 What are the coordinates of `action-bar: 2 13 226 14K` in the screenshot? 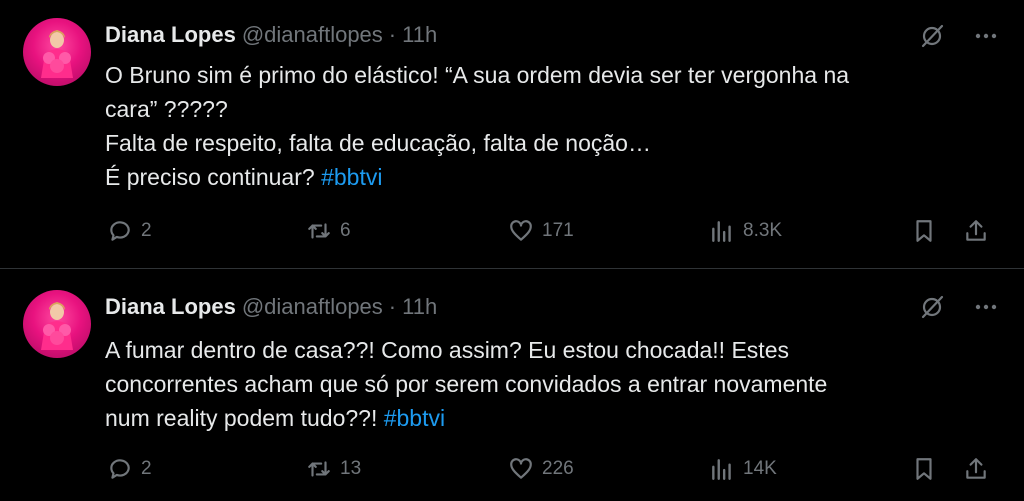 It's located at (512, 469).